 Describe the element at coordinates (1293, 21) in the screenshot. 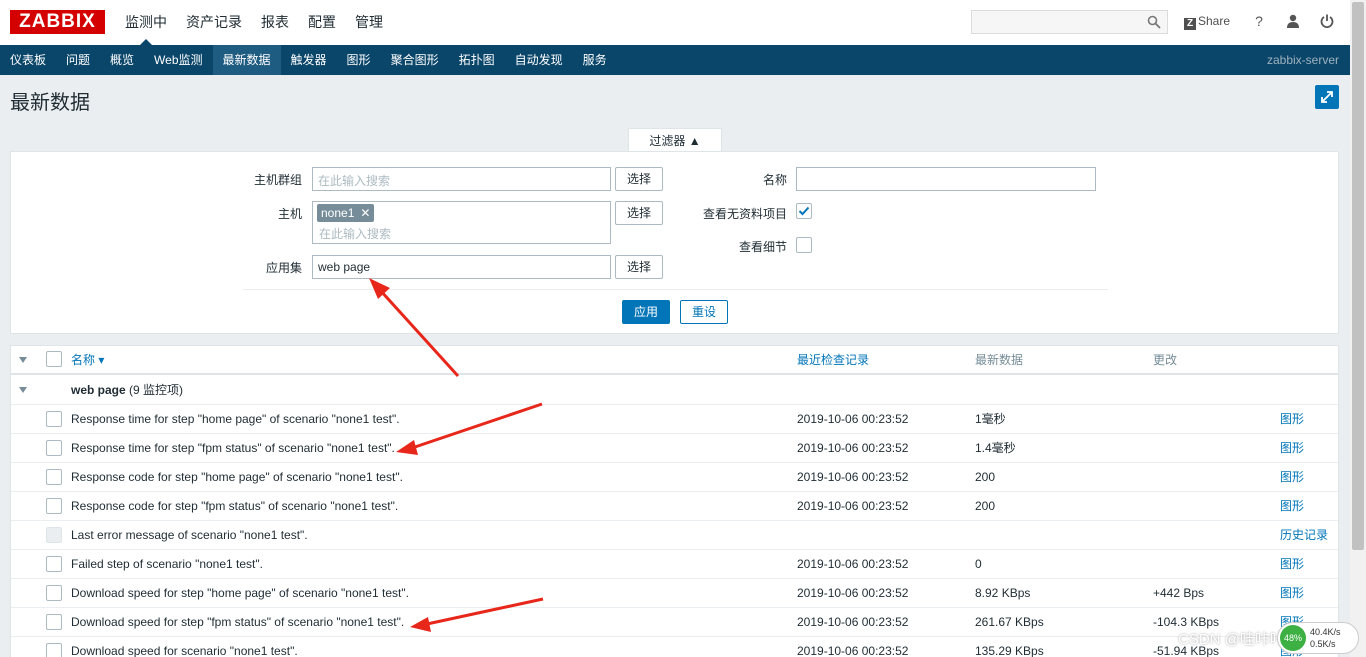

I see `user-profile-icon` at that location.